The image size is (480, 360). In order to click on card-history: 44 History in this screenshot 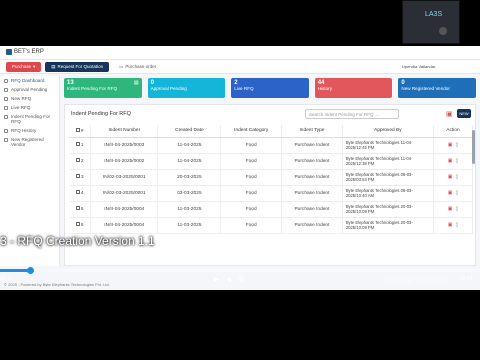, I will do `click(353, 88)`.